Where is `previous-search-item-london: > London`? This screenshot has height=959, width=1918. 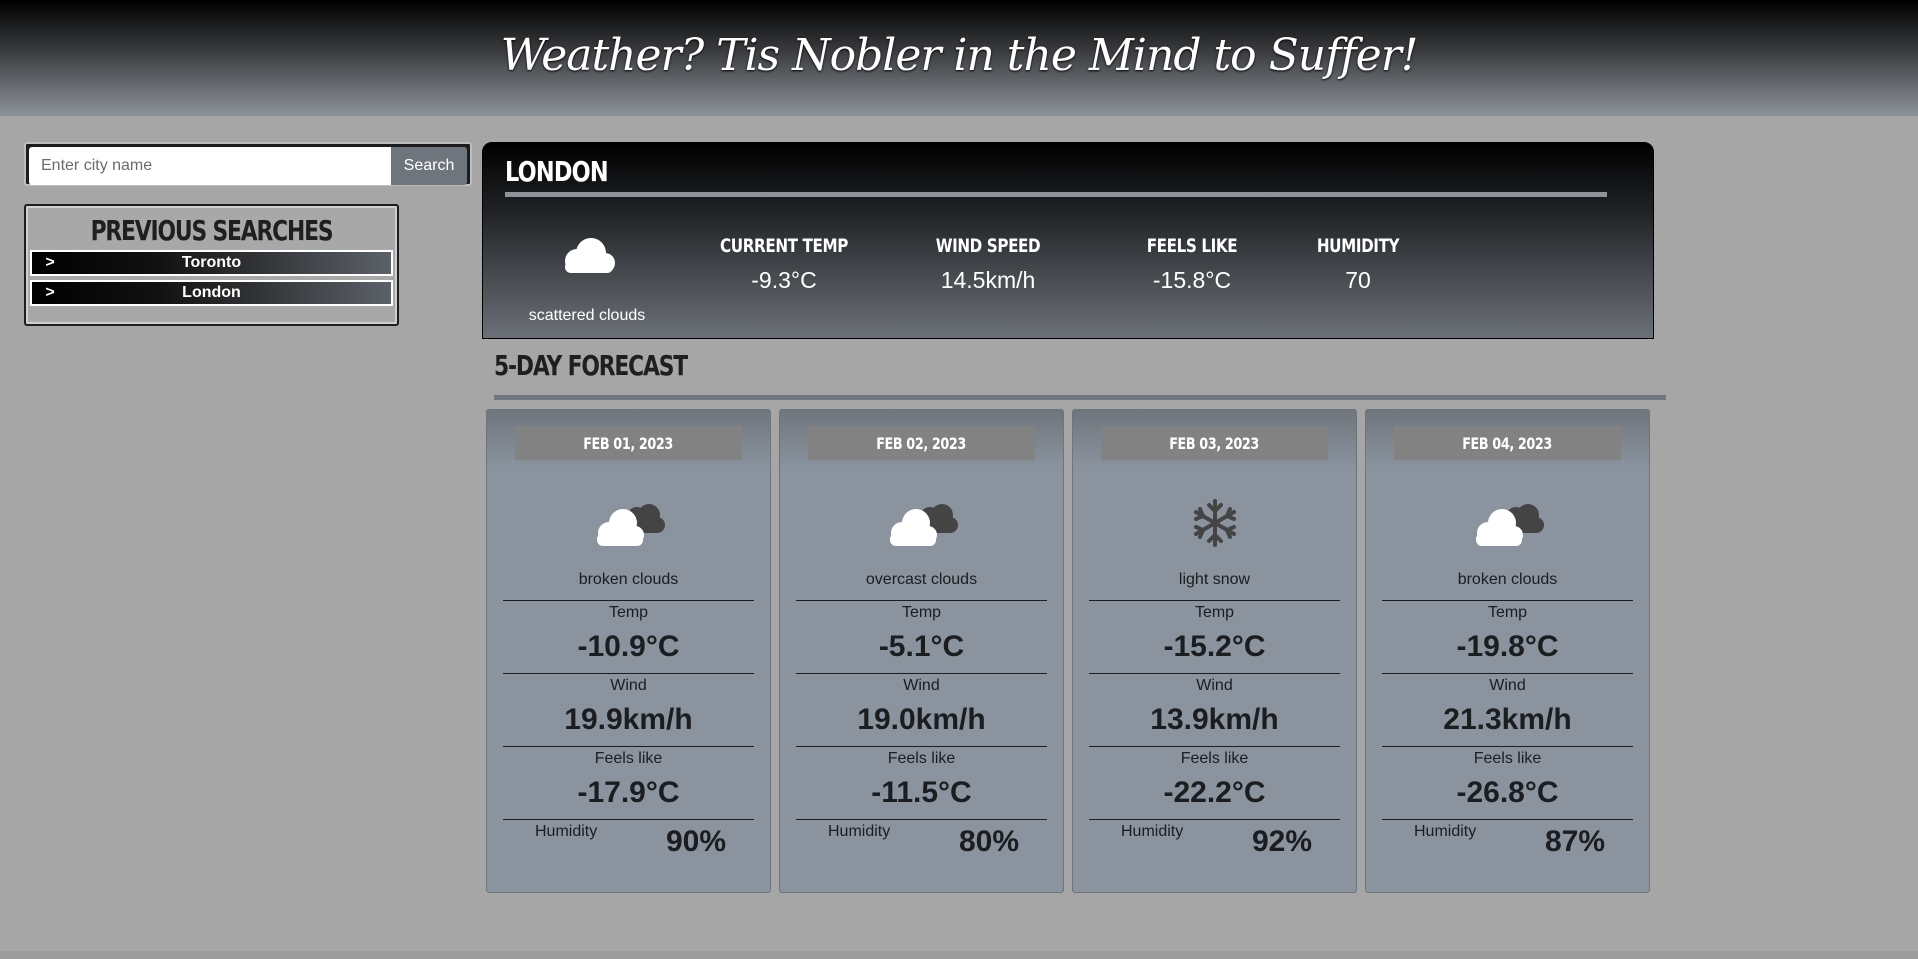 previous-search-item-london: > London is located at coordinates (211, 293).